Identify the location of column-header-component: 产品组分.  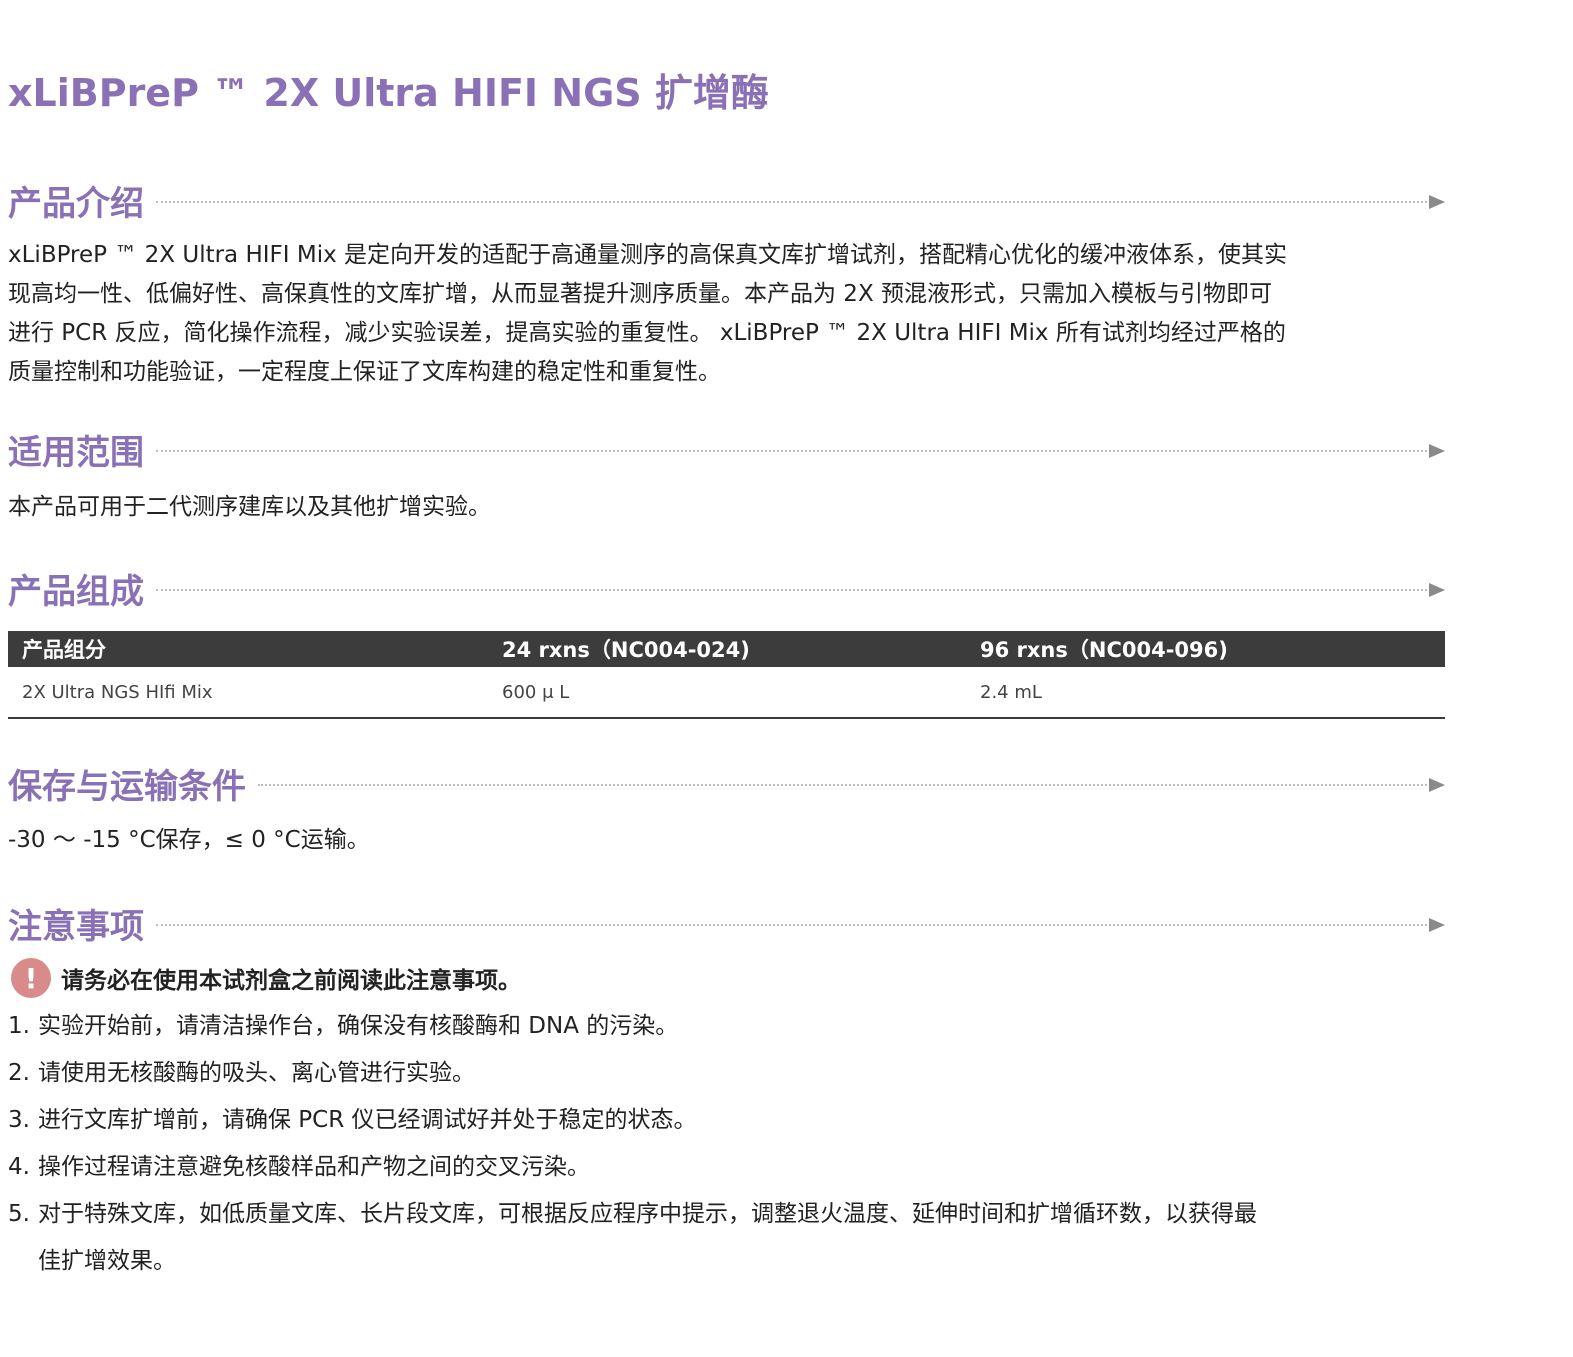
(248, 649).